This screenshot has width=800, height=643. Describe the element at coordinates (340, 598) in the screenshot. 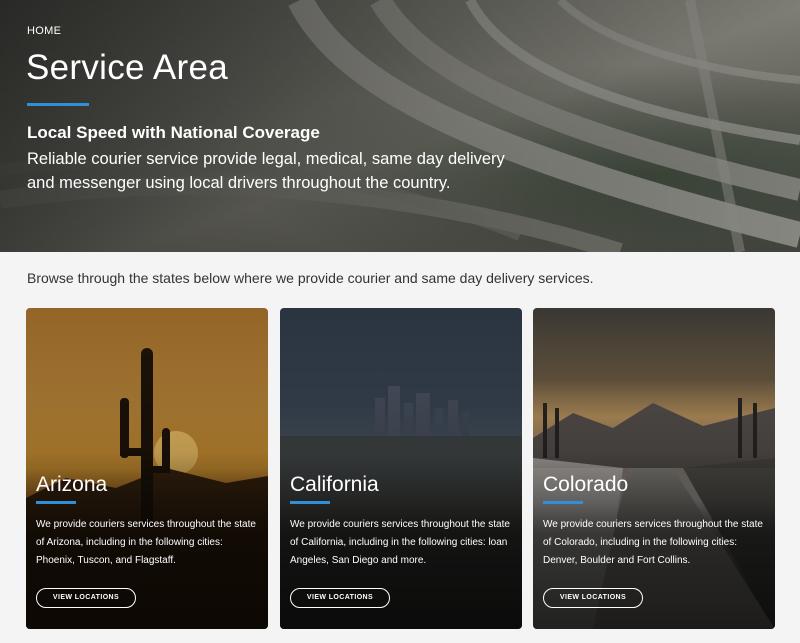

I see `view-locations-button-california: VIEW LOCATIONS` at that location.